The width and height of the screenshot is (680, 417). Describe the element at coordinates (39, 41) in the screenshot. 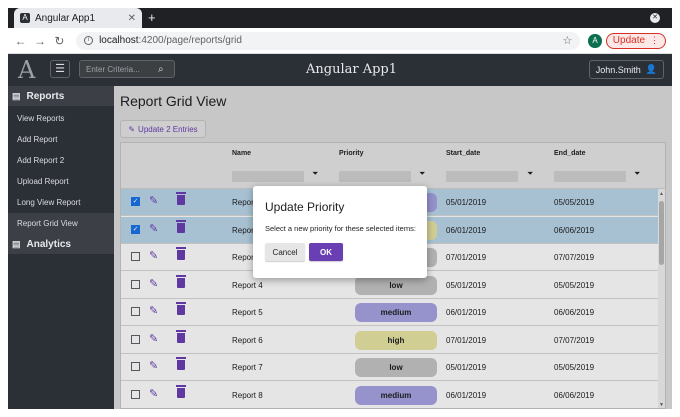

I see `forward-icon: →` at that location.